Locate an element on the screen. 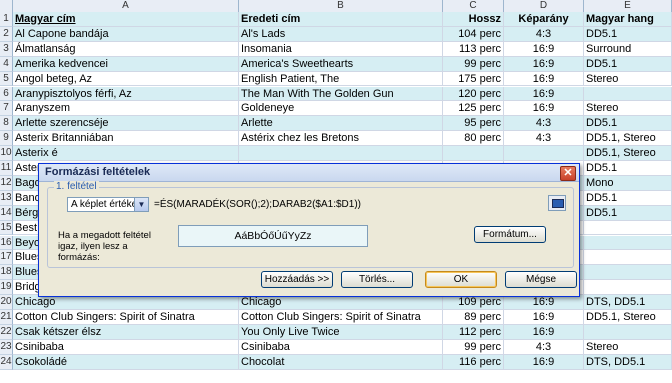 The width and height of the screenshot is (672, 383). cell-a: Aranyszem is located at coordinates (126, 109).